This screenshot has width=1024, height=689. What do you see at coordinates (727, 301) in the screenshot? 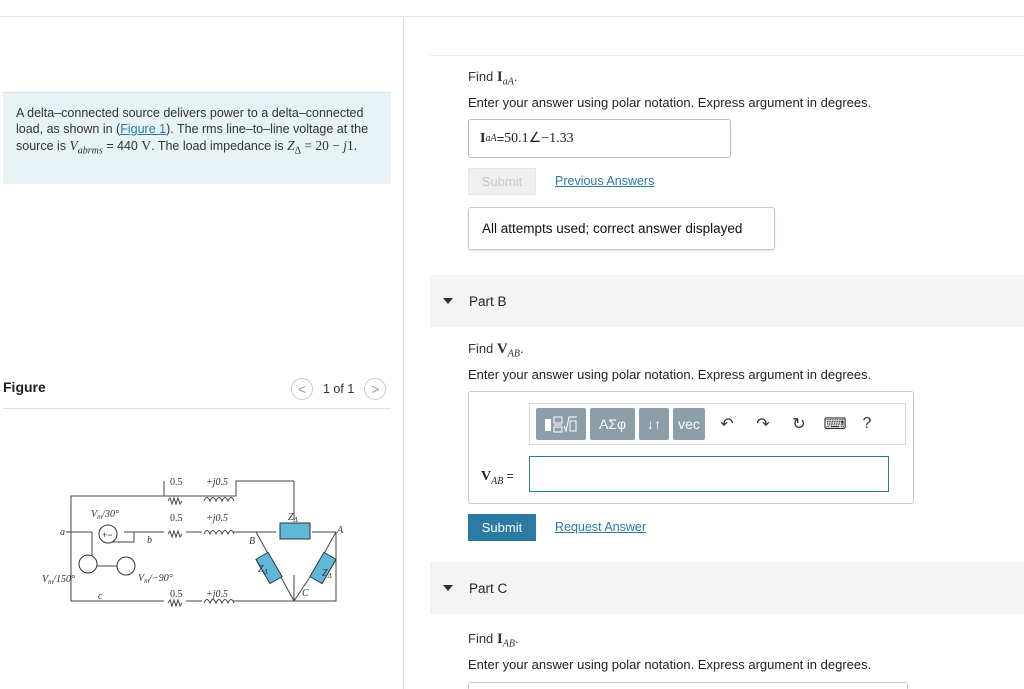
I see `part-b-header: Part B` at bounding box center [727, 301].